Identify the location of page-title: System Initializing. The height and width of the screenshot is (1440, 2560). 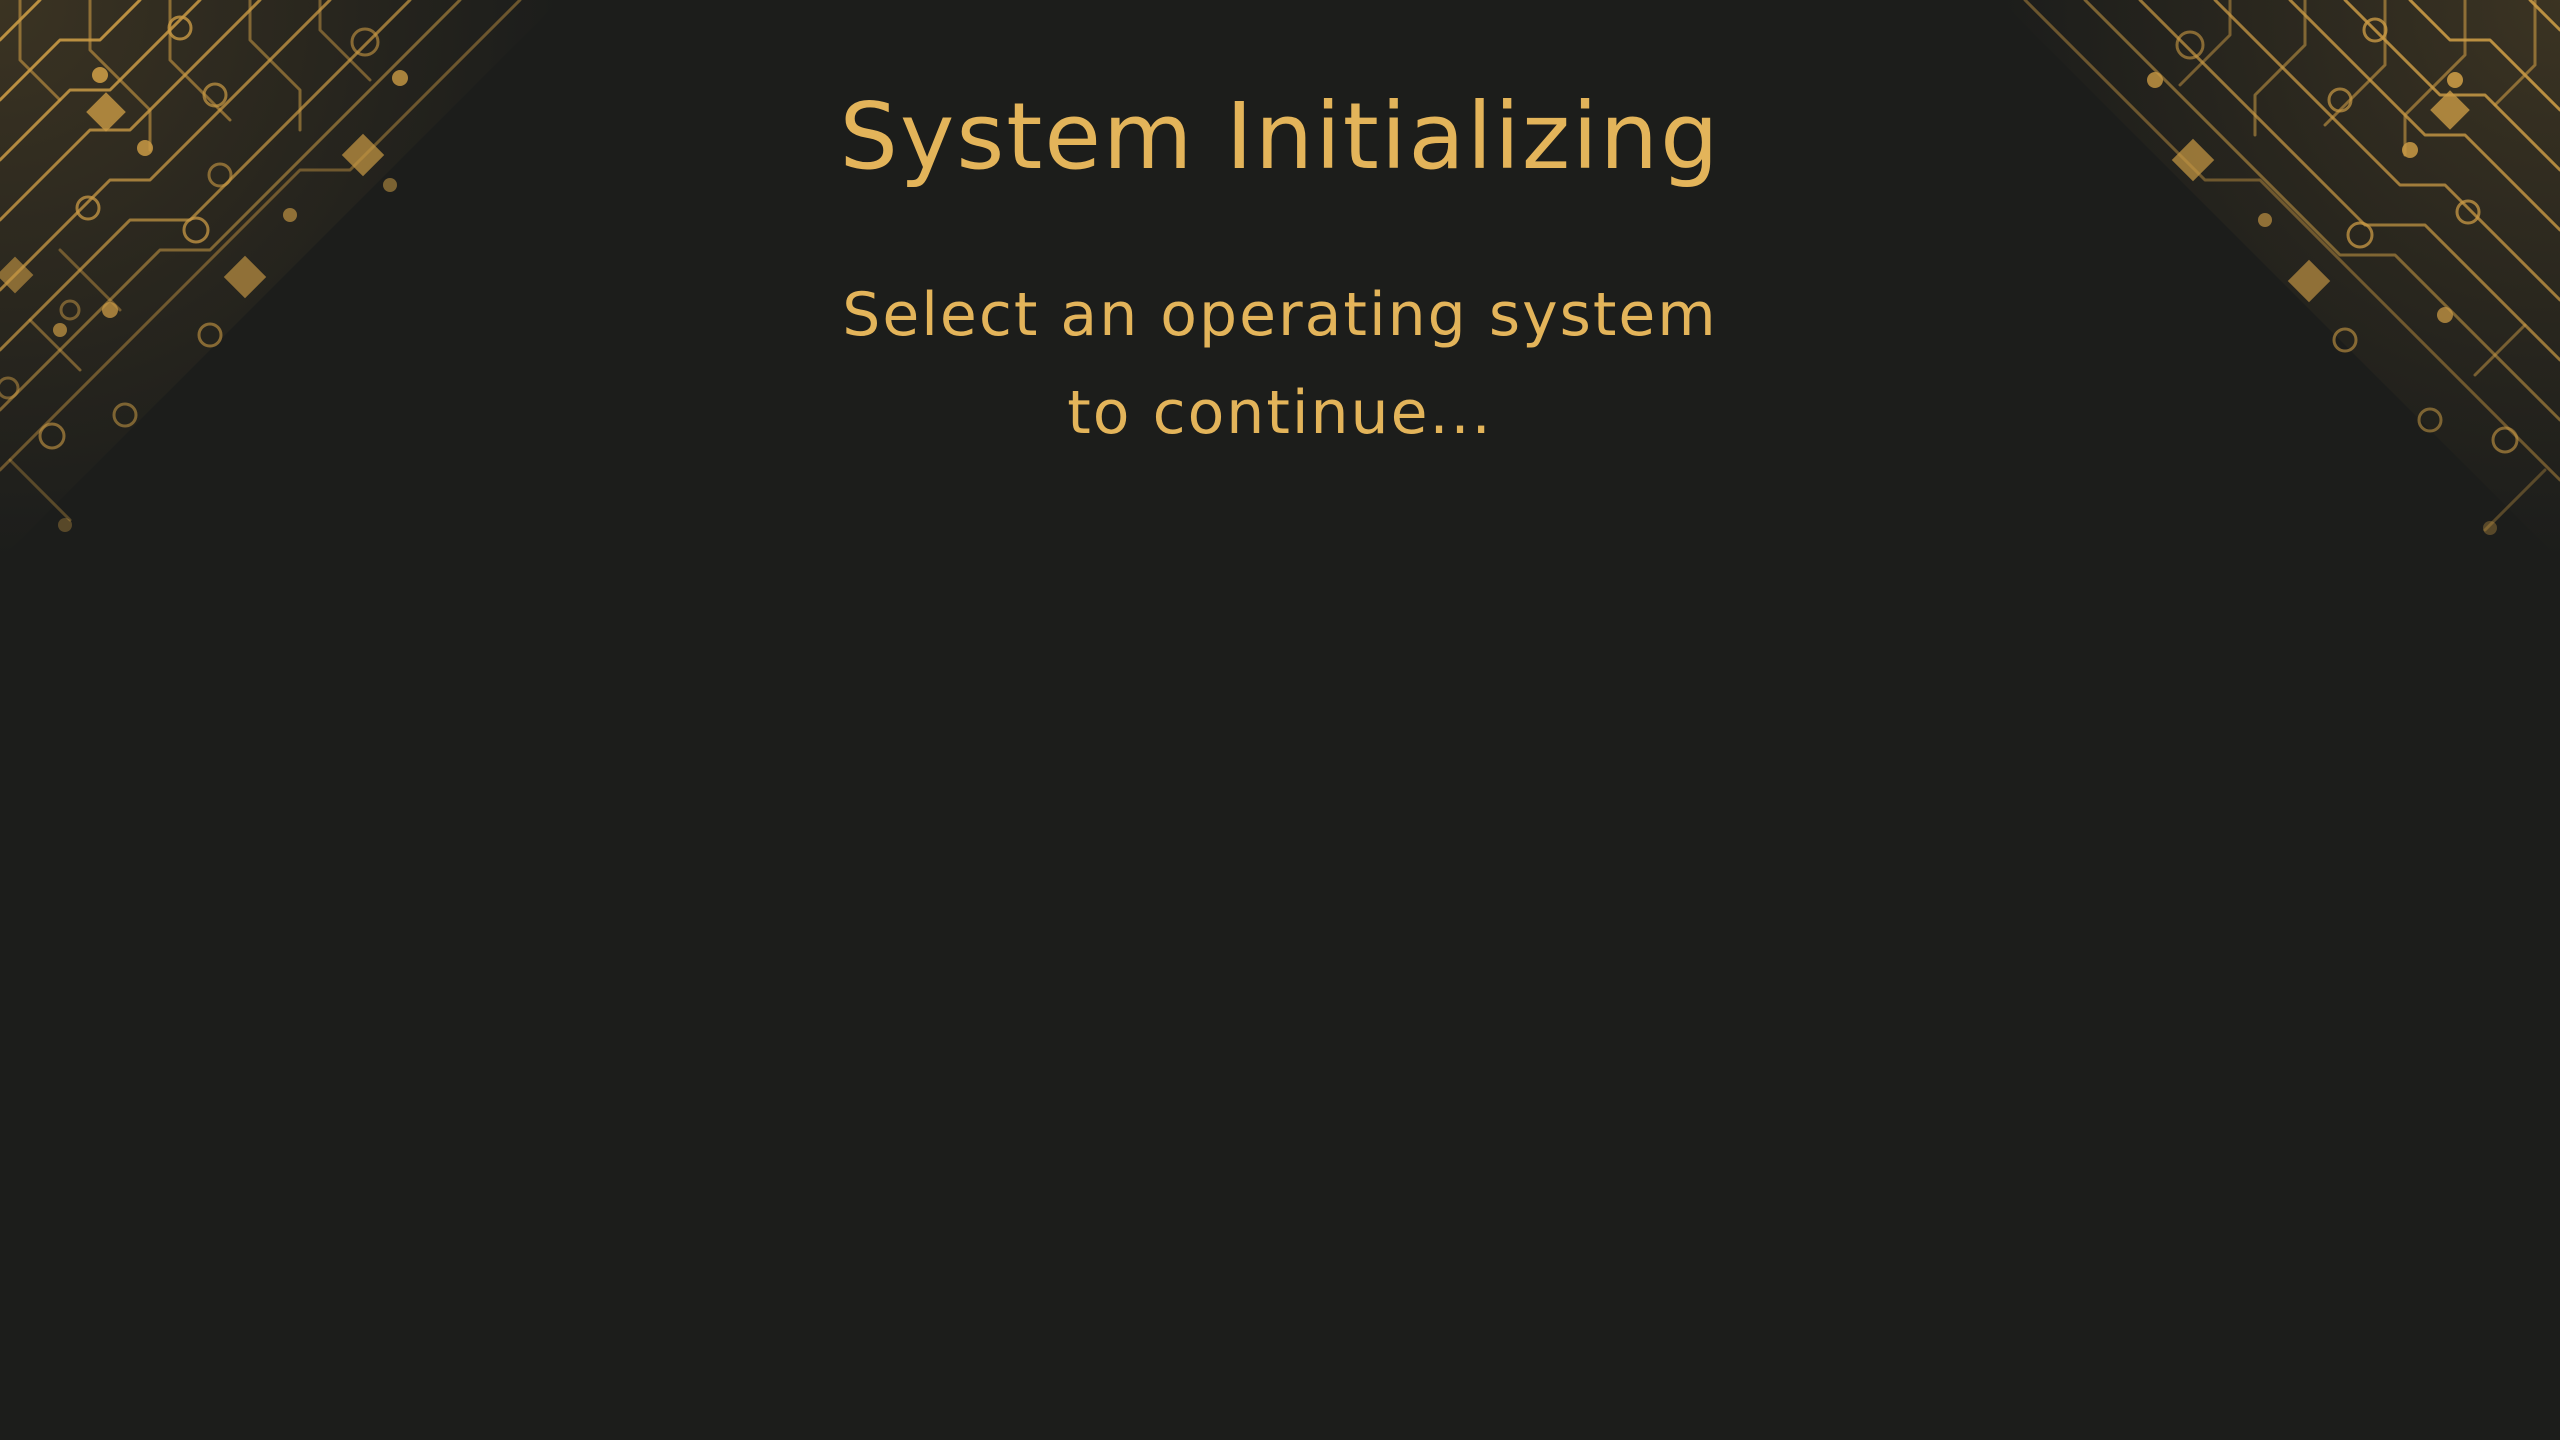
(1280, 136).